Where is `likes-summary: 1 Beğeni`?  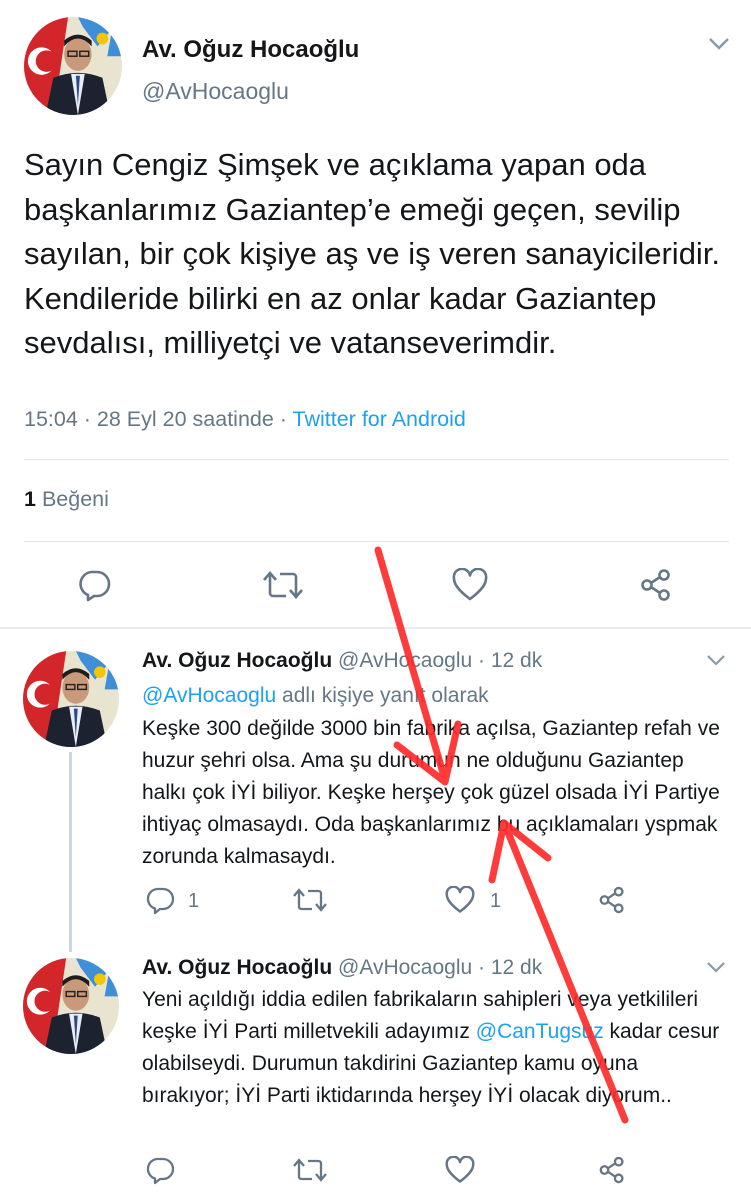
likes-summary: 1 Beğeni is located at coordinates (66, 499).